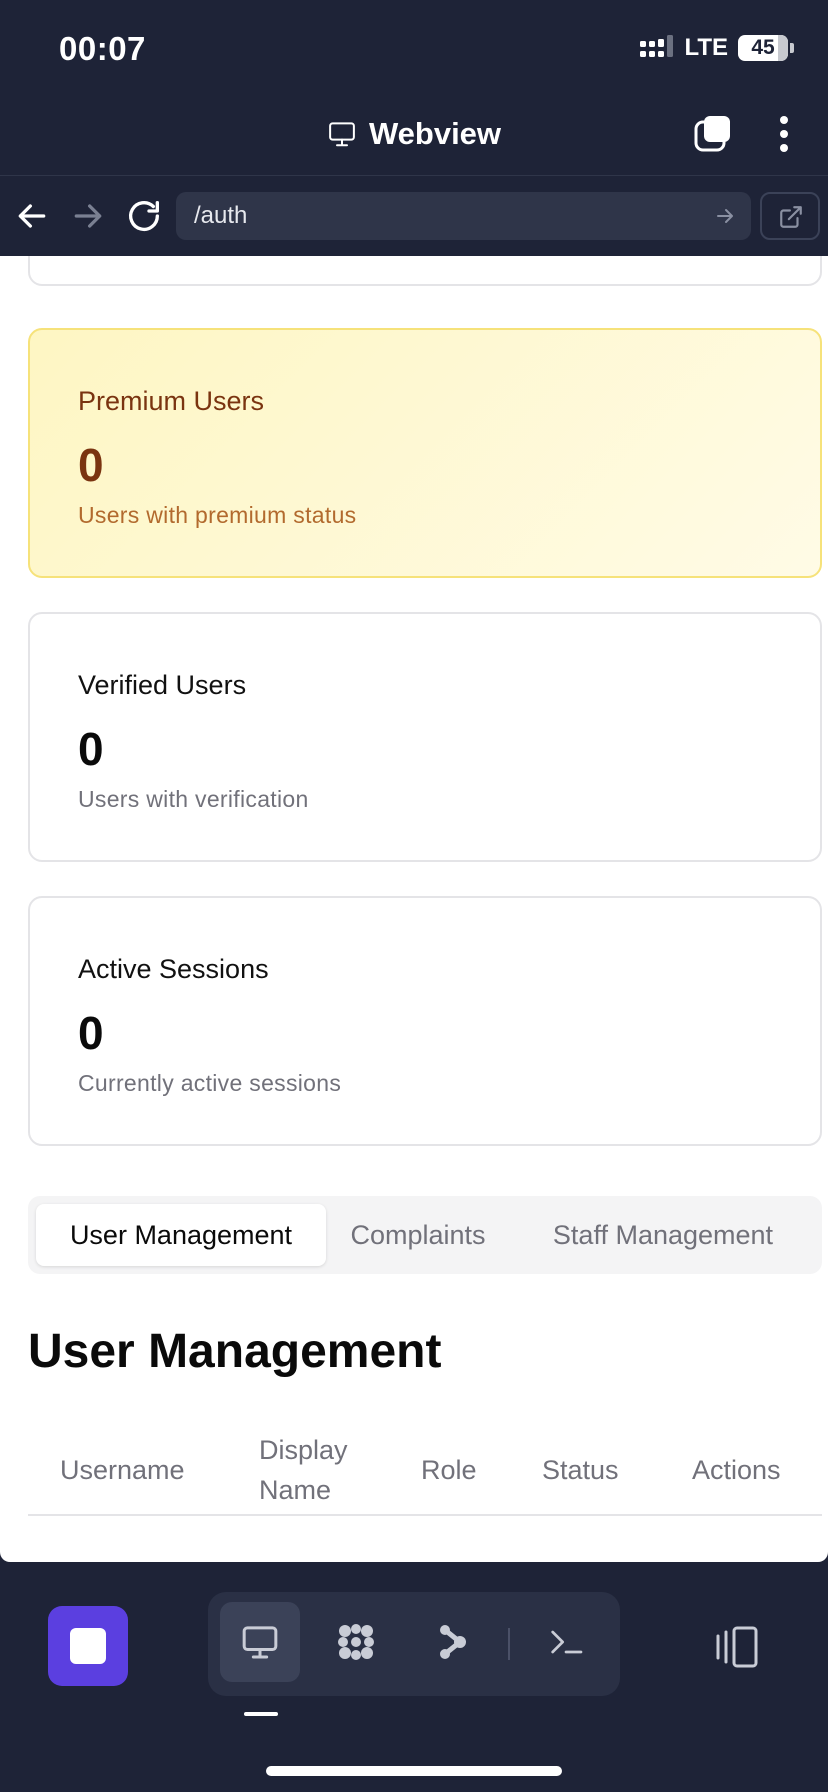 Image resolution: width=828 pixels, height=1792 pixels. I want to click on battery-nub, so click(792, 48).